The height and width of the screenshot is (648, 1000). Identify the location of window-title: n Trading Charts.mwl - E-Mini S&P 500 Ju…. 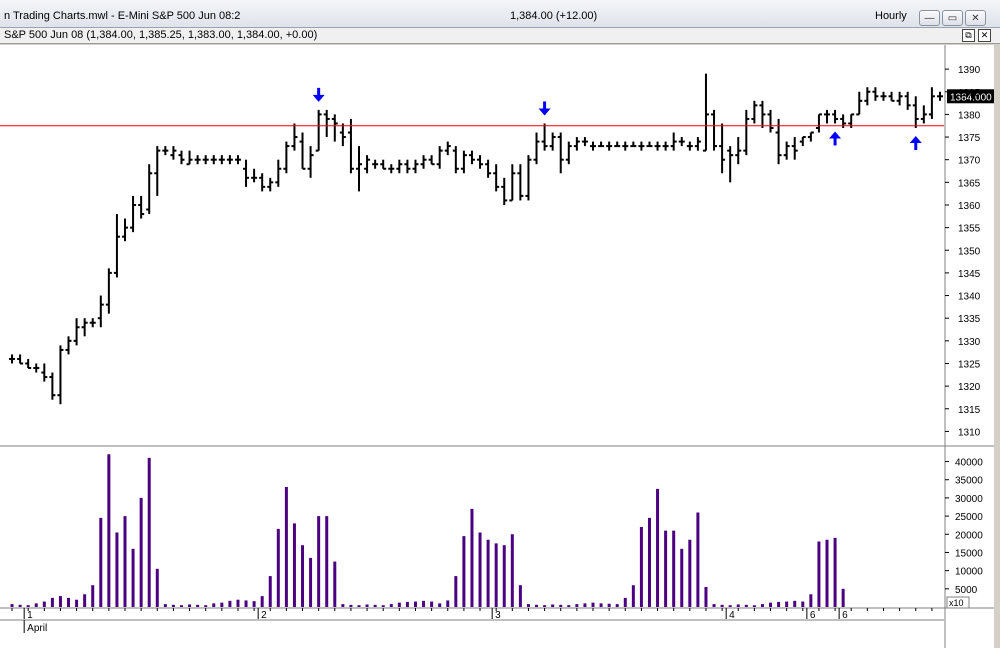
(122, 16).